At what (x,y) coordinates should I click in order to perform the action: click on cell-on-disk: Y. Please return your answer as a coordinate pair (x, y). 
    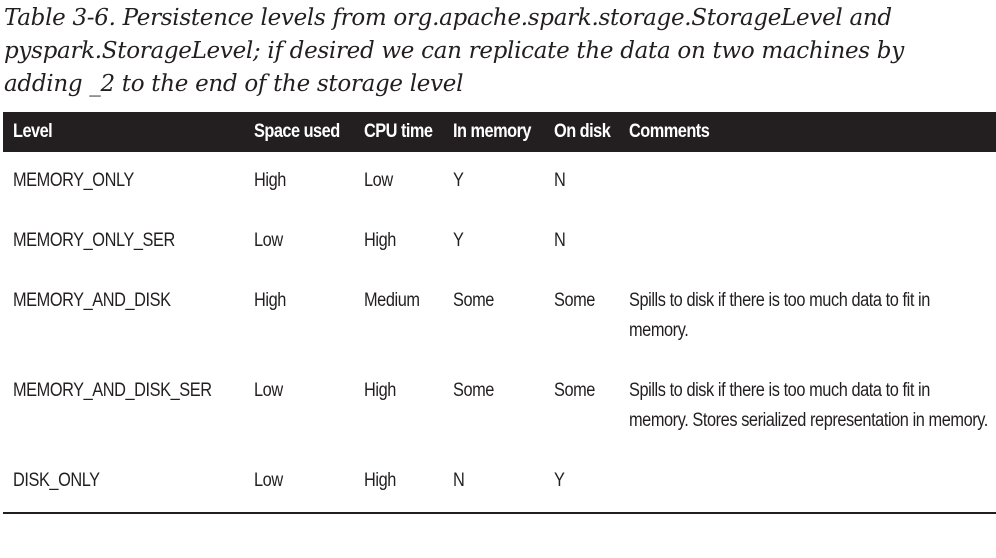
    Looking at the image, I should click on (581, 483).